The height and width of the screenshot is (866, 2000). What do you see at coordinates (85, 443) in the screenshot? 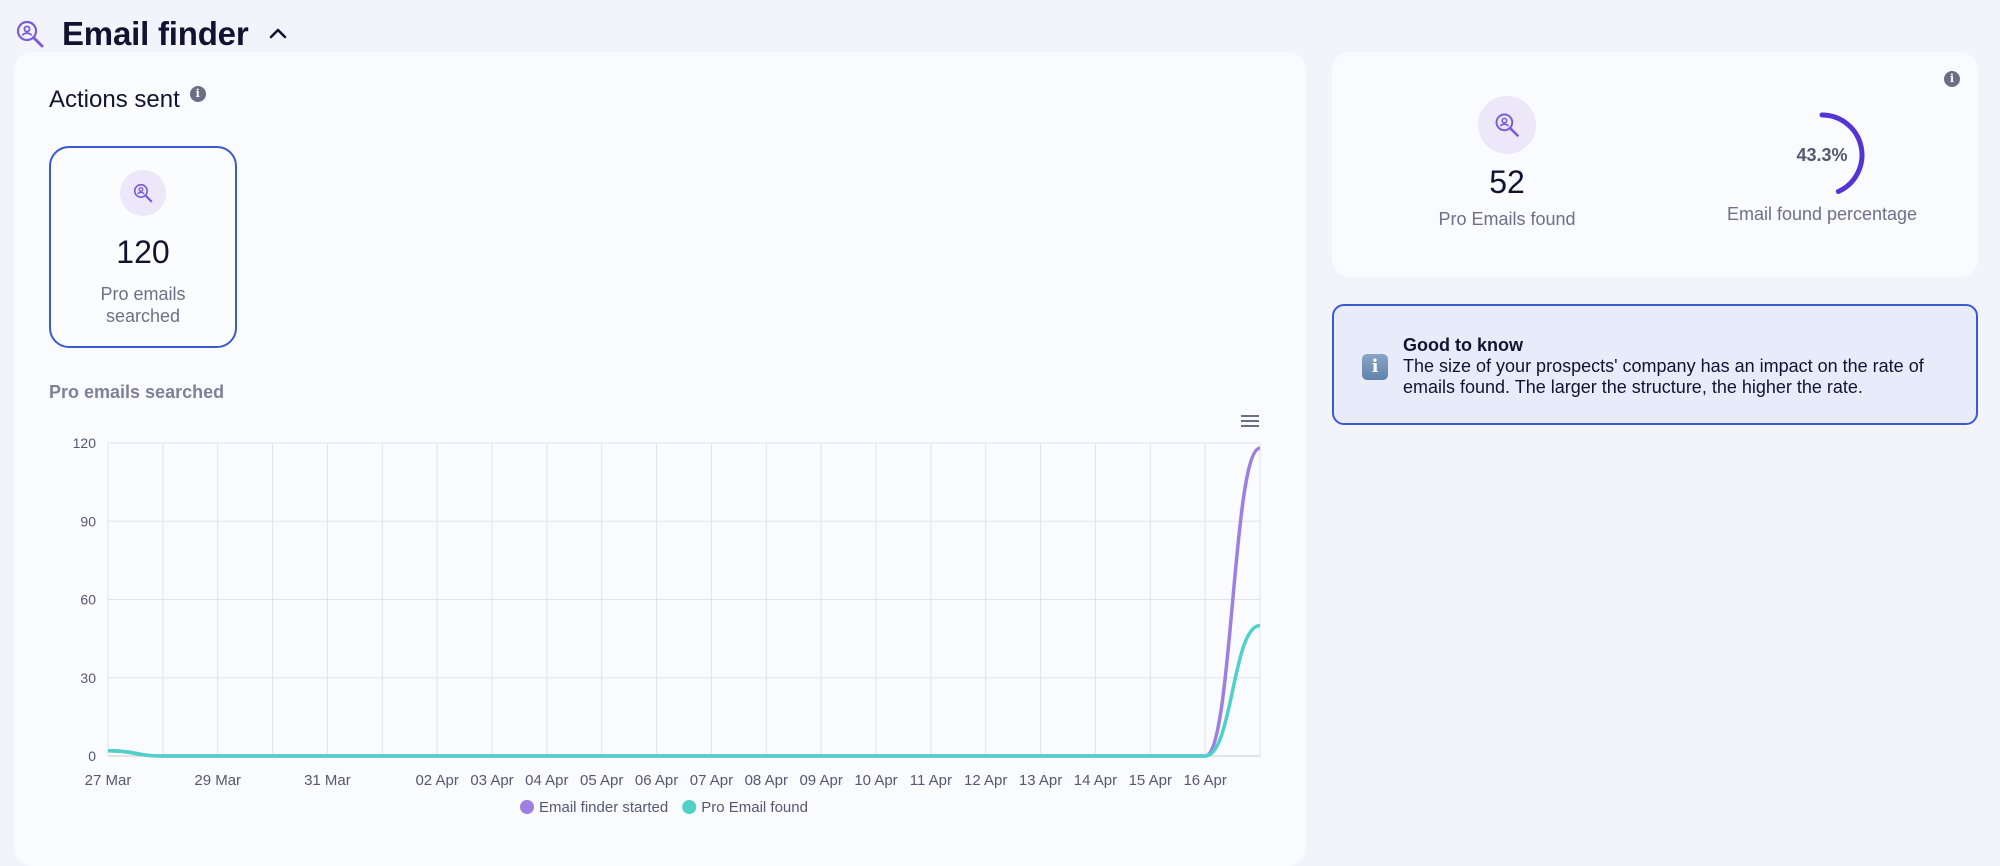
I see `y-tick-label: 120` at bounding box center [85, 443].